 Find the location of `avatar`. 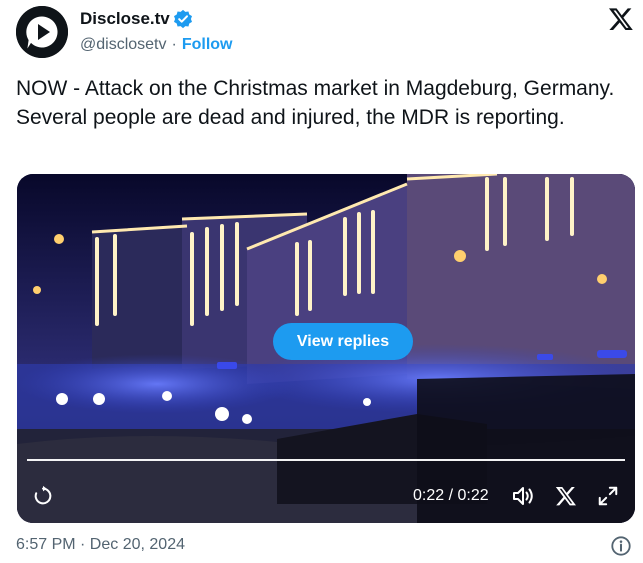

avatar is located at coordinates (42, 32).